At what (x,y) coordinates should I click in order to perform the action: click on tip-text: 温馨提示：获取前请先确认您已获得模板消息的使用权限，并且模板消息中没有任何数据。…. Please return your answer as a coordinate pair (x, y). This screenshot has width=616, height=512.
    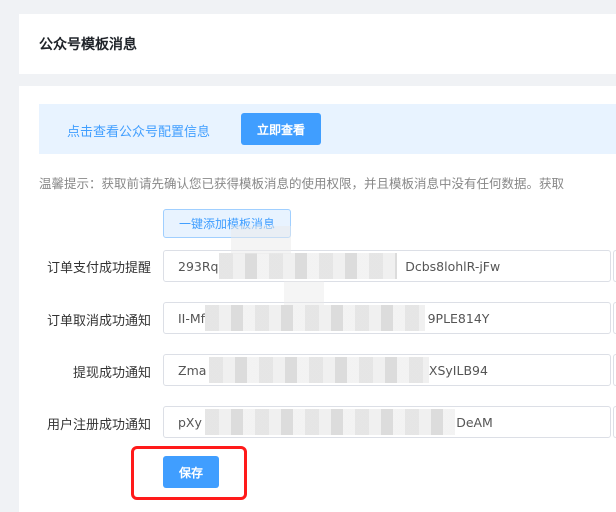
    Looking at the image, I should click on (302, 183).